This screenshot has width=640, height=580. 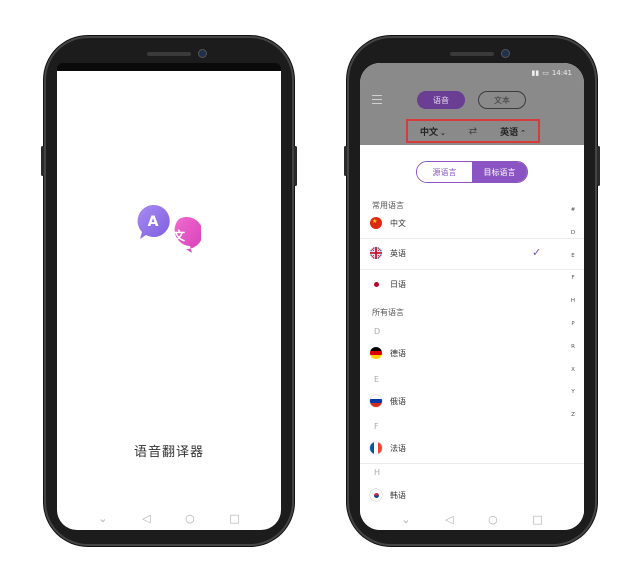 I want to click on index-letter: F, so click(x=572, y=284).